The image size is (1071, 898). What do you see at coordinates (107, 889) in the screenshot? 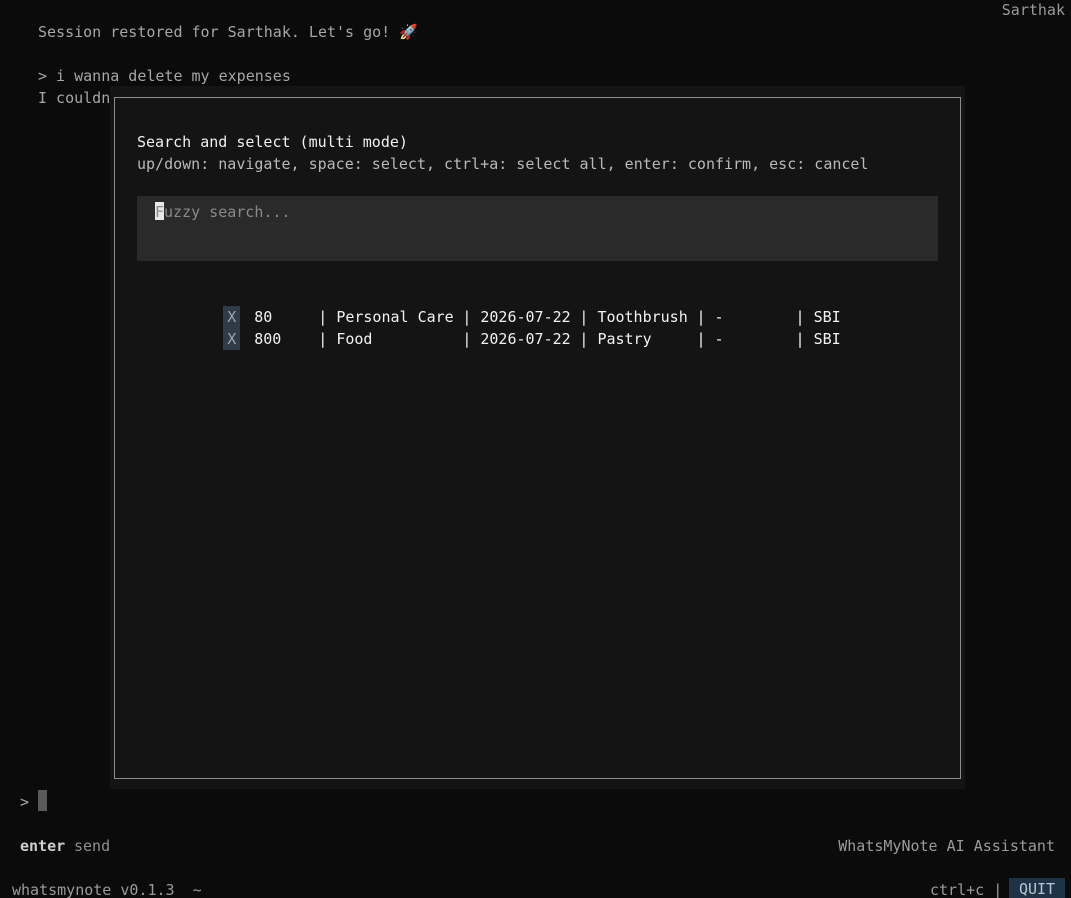
I see `app-version: whatsmynote v0.1.3 ~` at bounding box center [107, 889].